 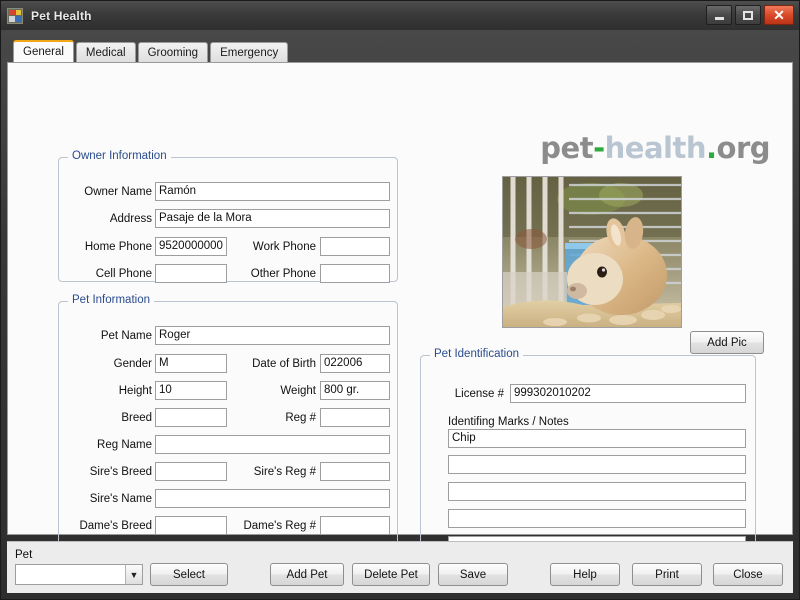 What do you see at coordinates (298, 391) in the screenshot?
I see `weight-label: Weight` at bounding box center [298, 391].